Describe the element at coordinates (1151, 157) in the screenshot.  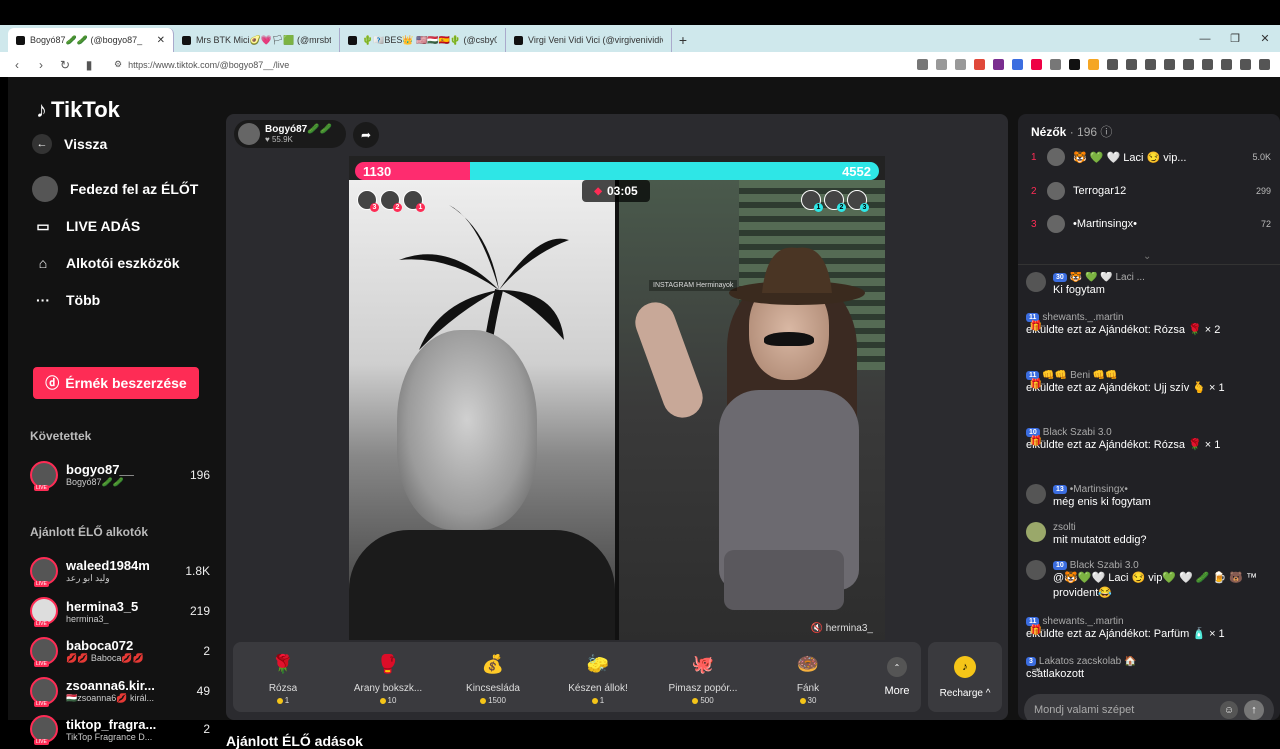
I see `top-viewer: 1 🐯 💚 🤍 Laci 😏 vip... 5.0K` at that location.